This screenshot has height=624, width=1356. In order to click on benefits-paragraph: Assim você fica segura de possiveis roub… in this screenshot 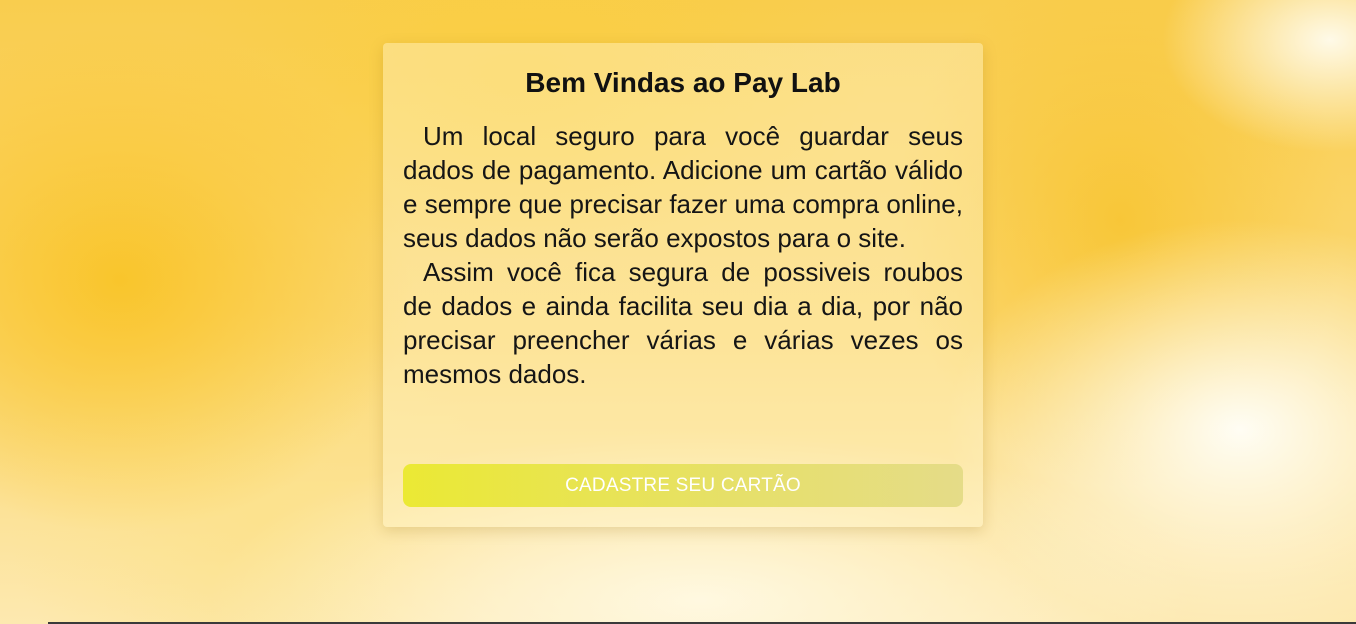, I will do `click(683, 323)`.